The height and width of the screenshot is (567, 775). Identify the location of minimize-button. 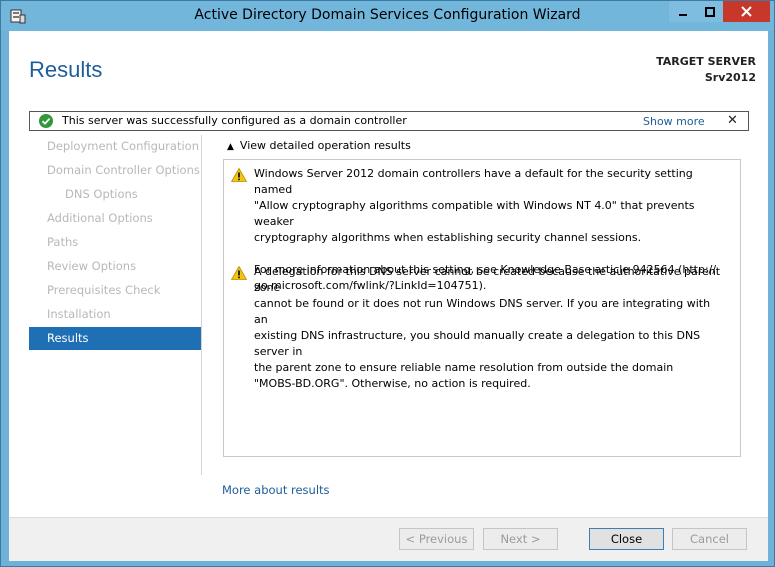
(682, 11).